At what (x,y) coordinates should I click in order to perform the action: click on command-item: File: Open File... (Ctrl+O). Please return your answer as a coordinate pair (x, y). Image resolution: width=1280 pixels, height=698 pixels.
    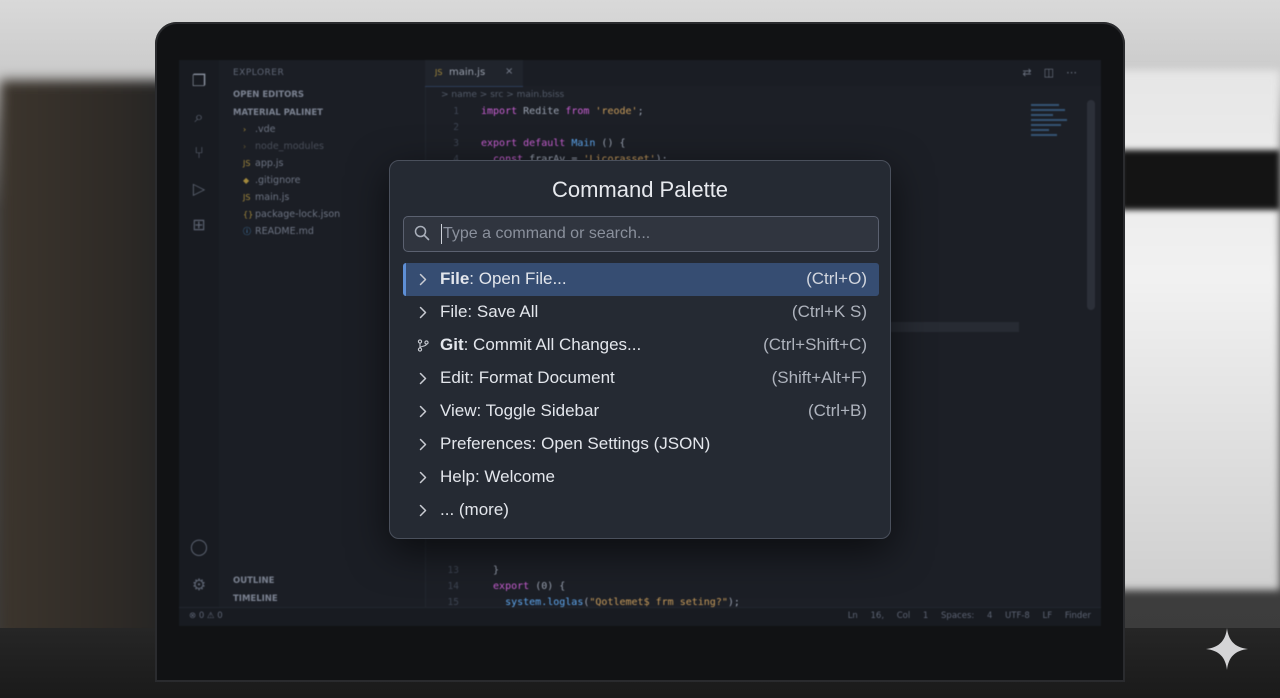
    Looking at the image, I should click on (641, 279).